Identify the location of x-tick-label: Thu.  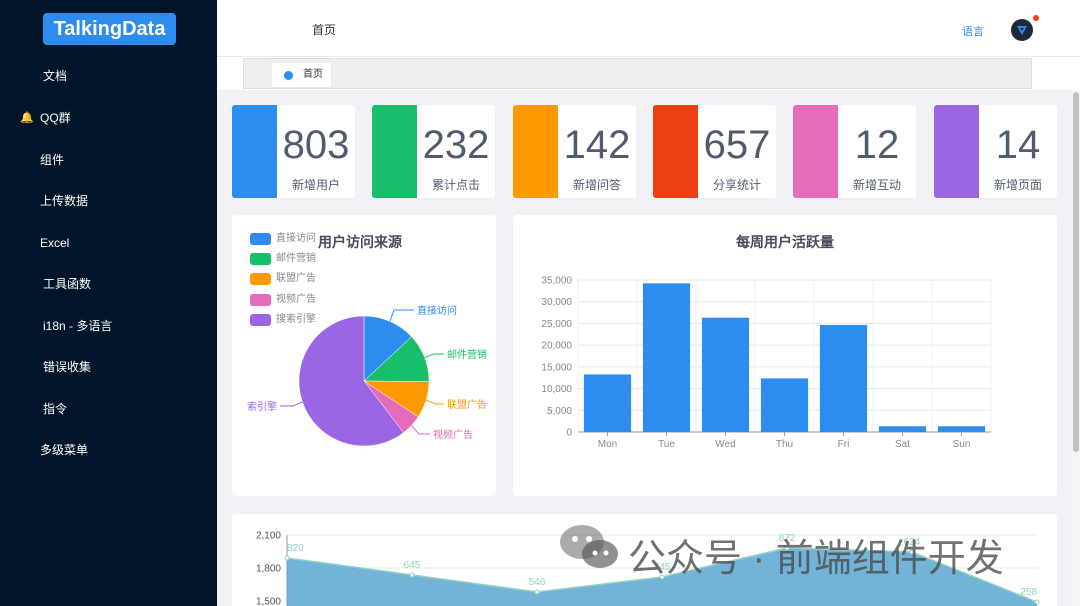
(784, 444).